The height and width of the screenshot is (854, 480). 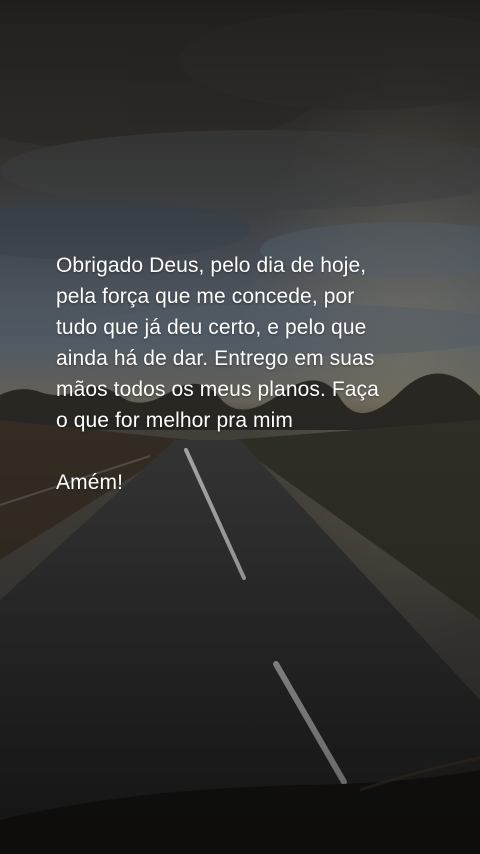 I want to click on quote-line: tudo que já deu certo, e pelo que, so click(x=211, y=327).